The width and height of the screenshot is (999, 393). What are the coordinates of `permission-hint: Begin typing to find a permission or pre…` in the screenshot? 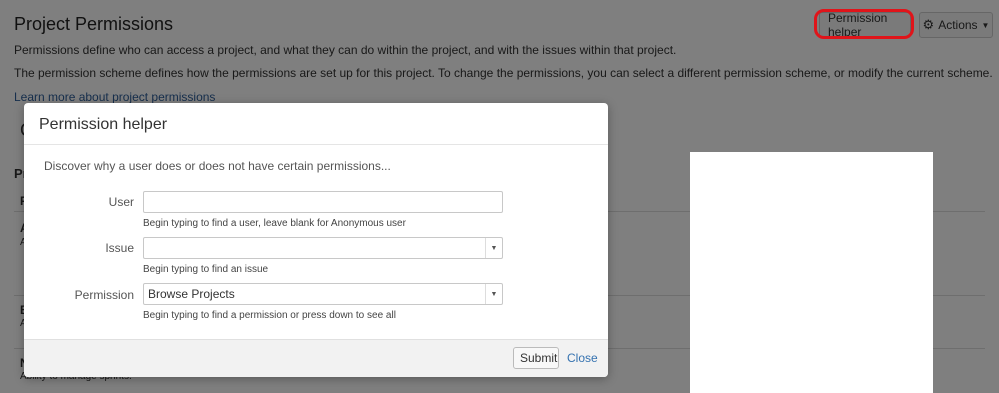 It's located at (269, 315).